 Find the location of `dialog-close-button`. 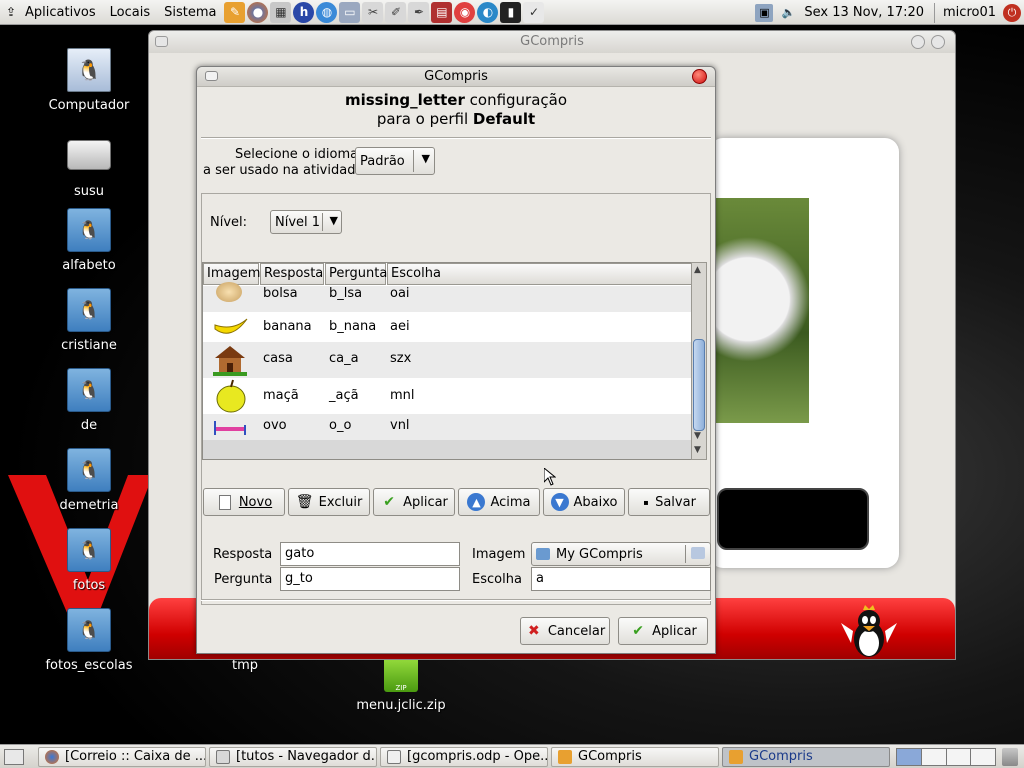

dialog-close-button is located at coordinates (699, 76).